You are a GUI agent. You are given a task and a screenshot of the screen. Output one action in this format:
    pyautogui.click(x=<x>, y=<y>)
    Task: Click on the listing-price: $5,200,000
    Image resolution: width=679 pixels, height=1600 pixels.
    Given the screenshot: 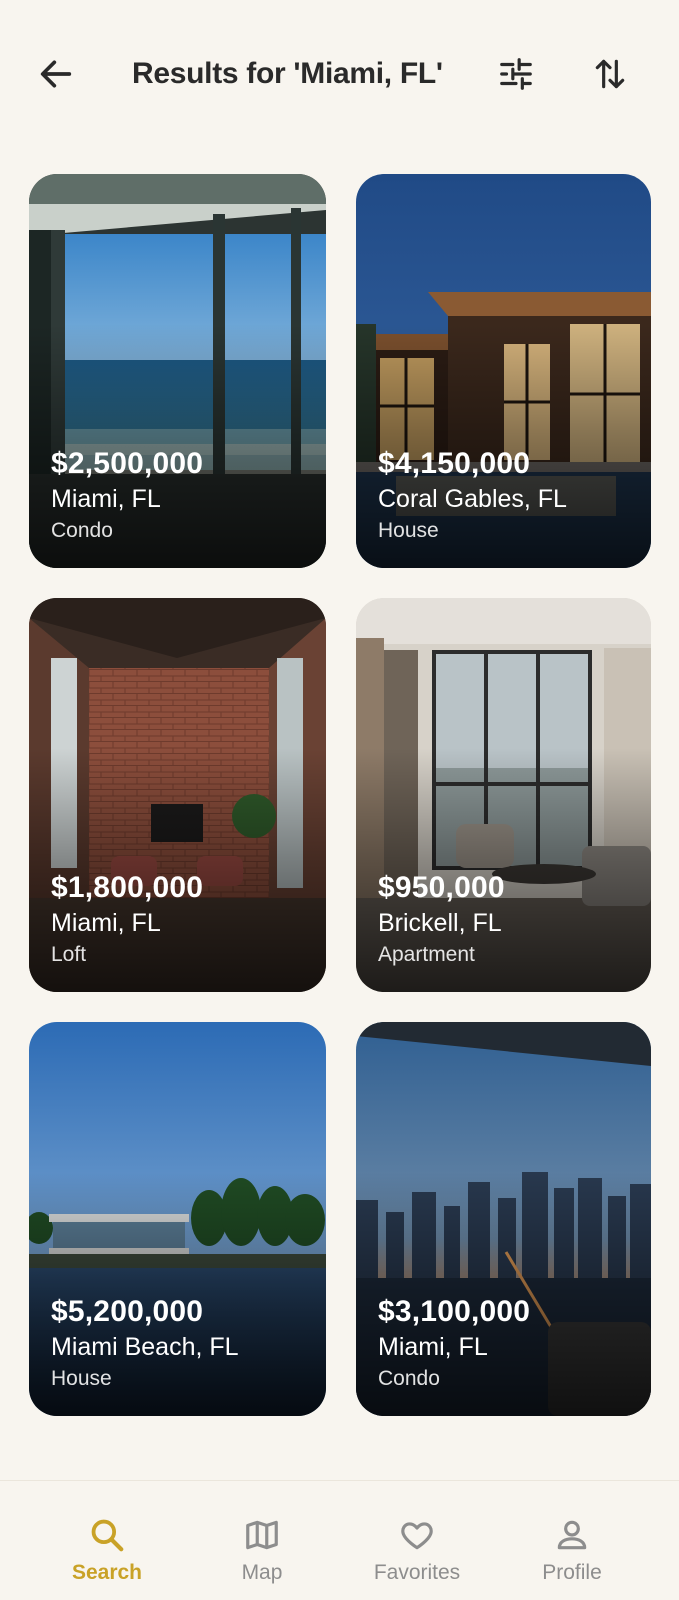 What is the action you would take?
    pyautogui.click(x=127, y=1311)
    